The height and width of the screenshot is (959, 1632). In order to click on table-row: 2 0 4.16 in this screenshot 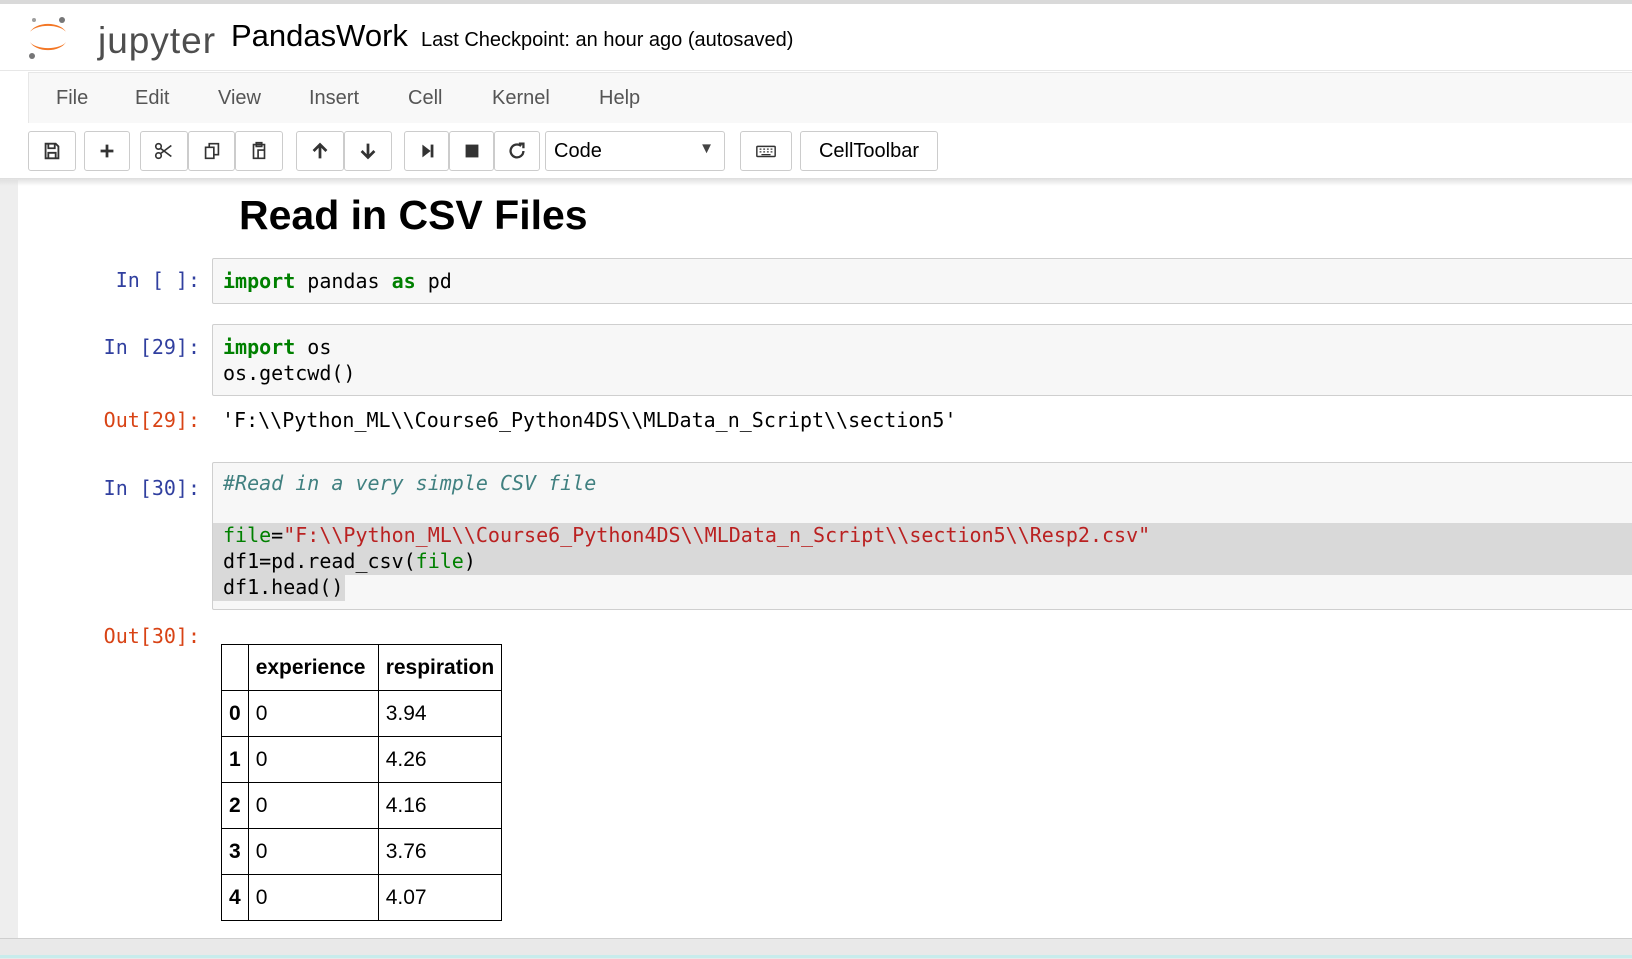, I will do `click(362, 805)`.